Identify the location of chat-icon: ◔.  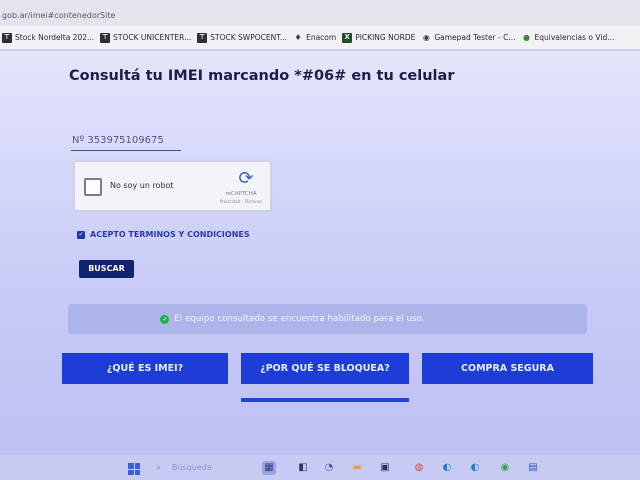
(329, 468).